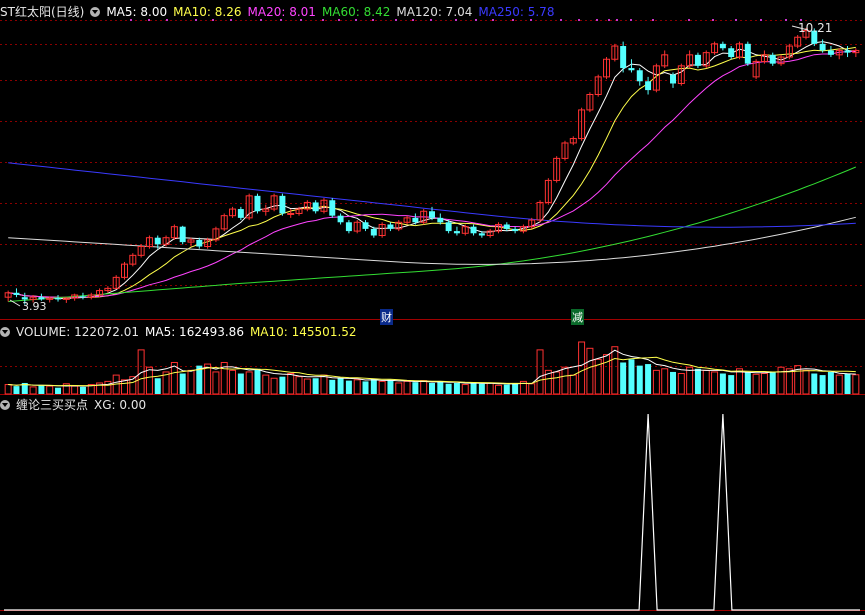 The image size is (865, 615). Describe the element at coordinates (95, 12) in the screenshot. I see `dropdown-icon` at that location.